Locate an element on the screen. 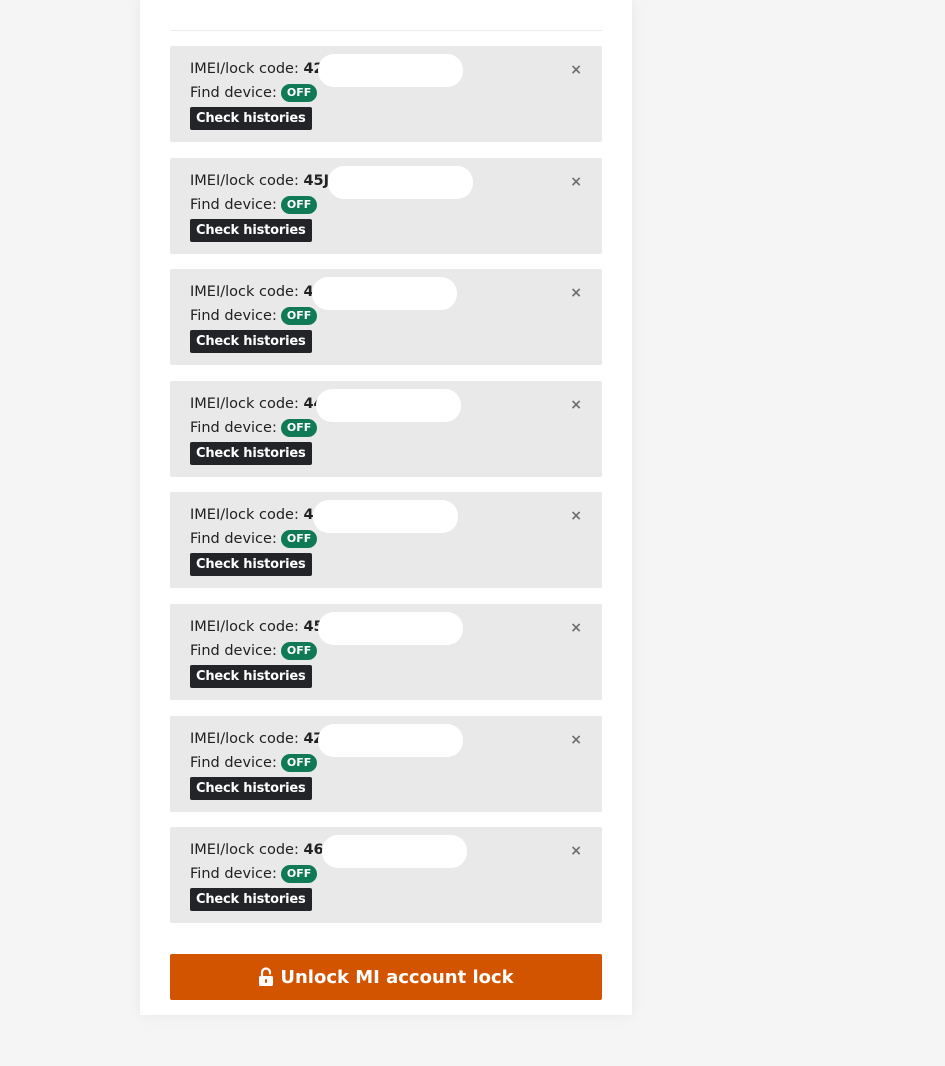 This screenshot has width=945, height=1066. imei-row: IMEI/lock code: 44 is located at coordinates (257, 404).